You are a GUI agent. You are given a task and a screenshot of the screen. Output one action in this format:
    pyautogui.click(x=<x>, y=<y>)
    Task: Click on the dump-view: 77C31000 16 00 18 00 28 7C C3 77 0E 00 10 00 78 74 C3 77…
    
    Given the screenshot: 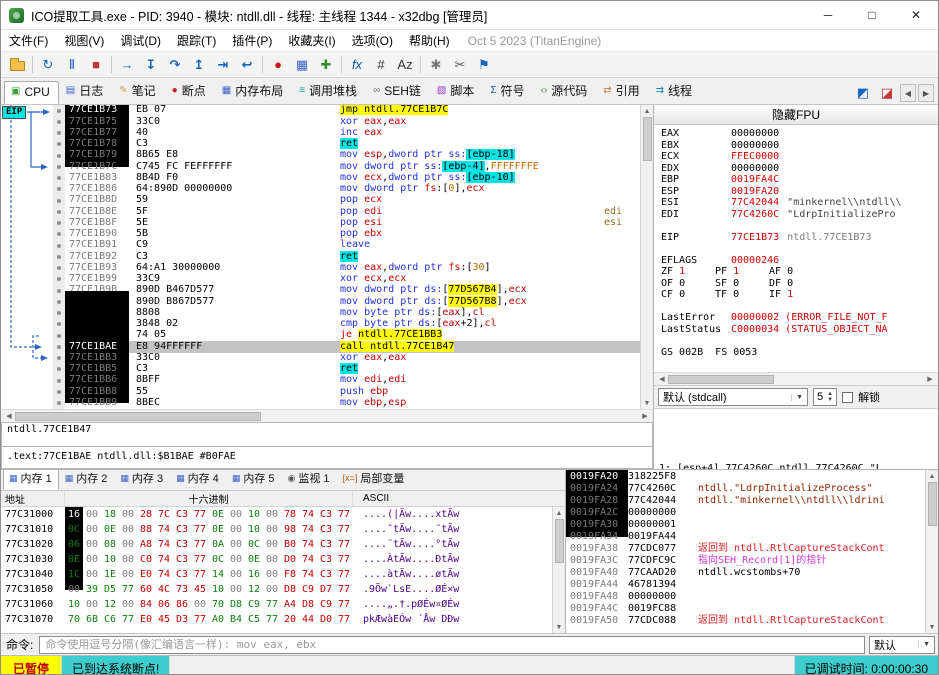 What is the action you would take?
    pyautogui.click(x=276, y=570)
    